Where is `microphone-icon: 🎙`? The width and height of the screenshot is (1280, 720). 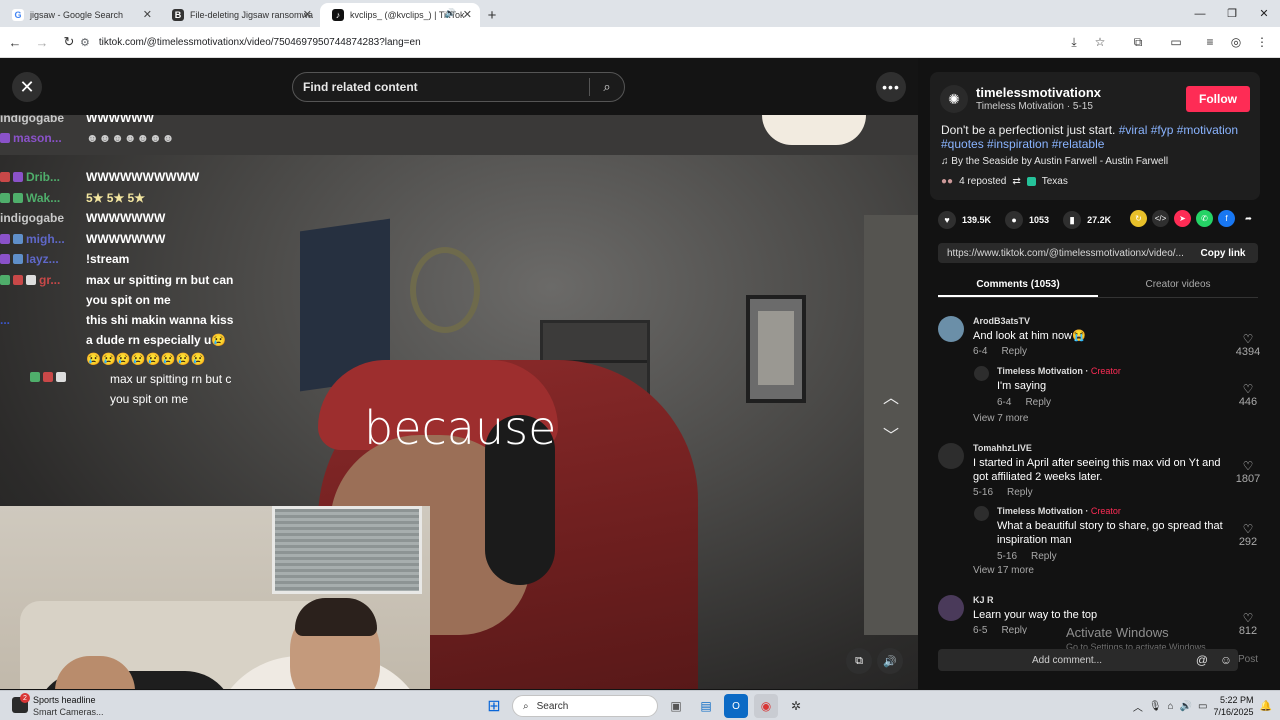 microphone-icon: 🎙 is located at coordinates (1155, 706).